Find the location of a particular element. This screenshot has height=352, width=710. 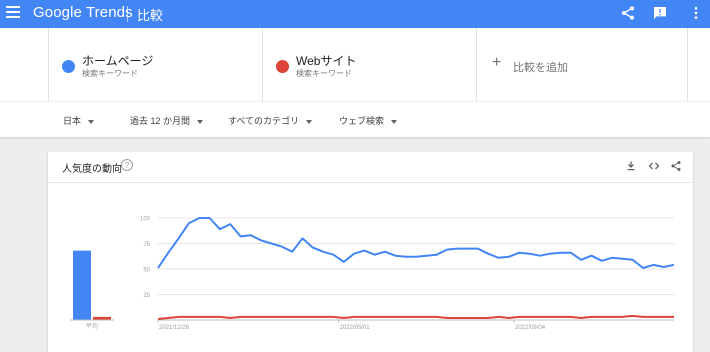

card-title: 人気度の動向 is located at coordinates (92, 169).